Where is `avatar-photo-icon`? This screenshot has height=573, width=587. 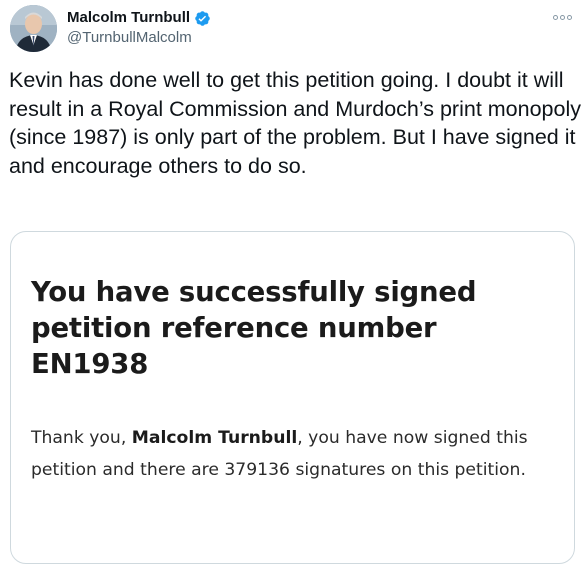
avatar-photo-icon is located at coordinates (33, 28).